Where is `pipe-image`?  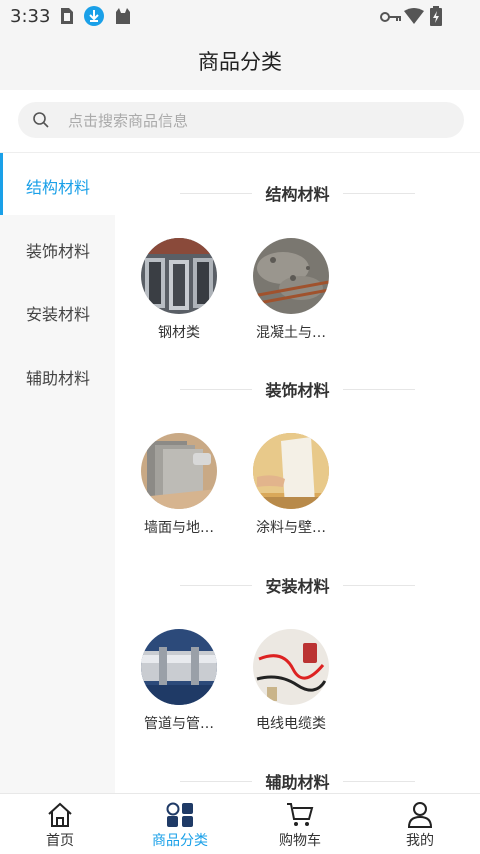
pipe-image is located at coordinates (179, 667).